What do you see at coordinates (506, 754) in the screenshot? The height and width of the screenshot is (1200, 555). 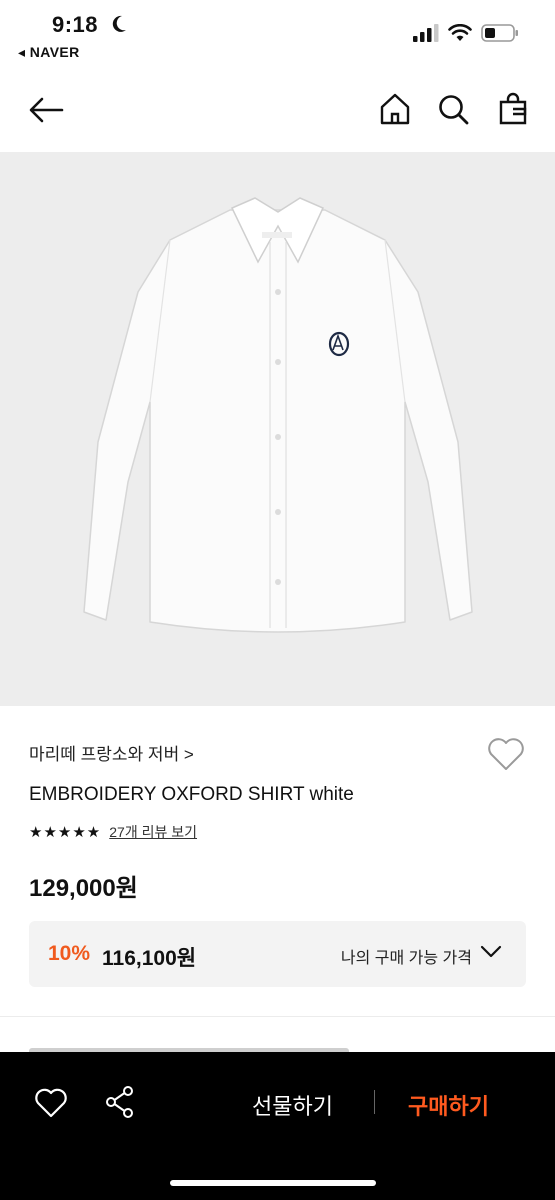 I see `wishlist-heart-icon` at bounding box center [506, 754].